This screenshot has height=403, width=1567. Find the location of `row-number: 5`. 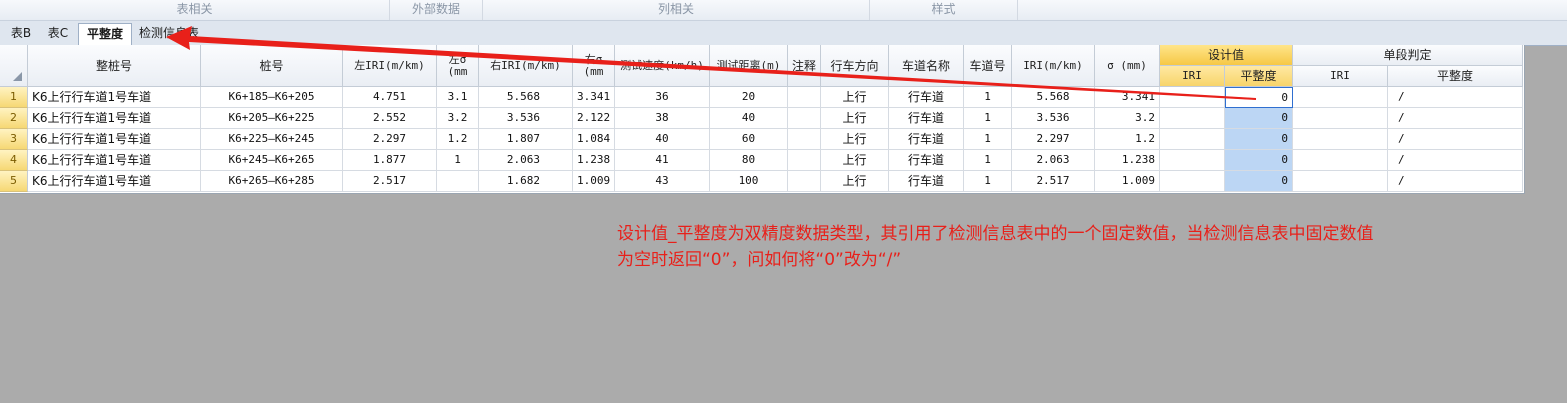

row-number: 5 is located at coordinates (14, 181).